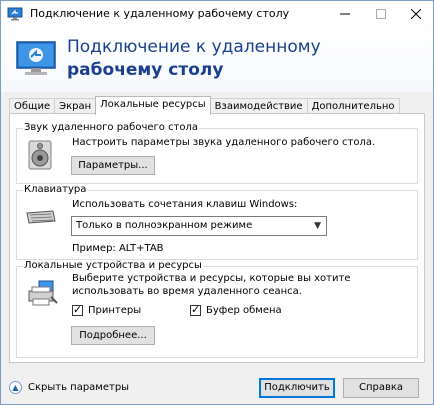 The height and width of the screenshot is (405, 434). I want to click on title-bar: Подключение к удаленному рабочему столу, so click(217, 13).